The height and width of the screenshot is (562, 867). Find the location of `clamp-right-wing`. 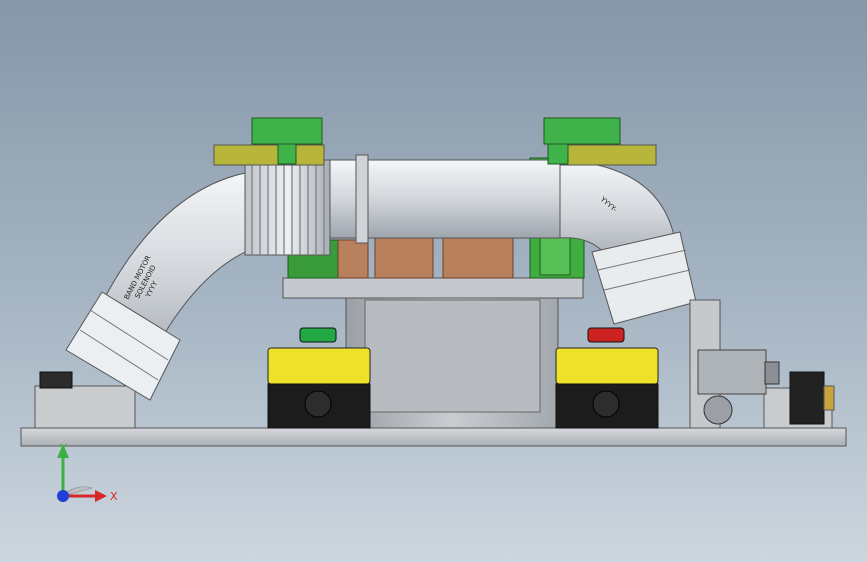

clamp-right-wing is located at coordinates (608, 155).